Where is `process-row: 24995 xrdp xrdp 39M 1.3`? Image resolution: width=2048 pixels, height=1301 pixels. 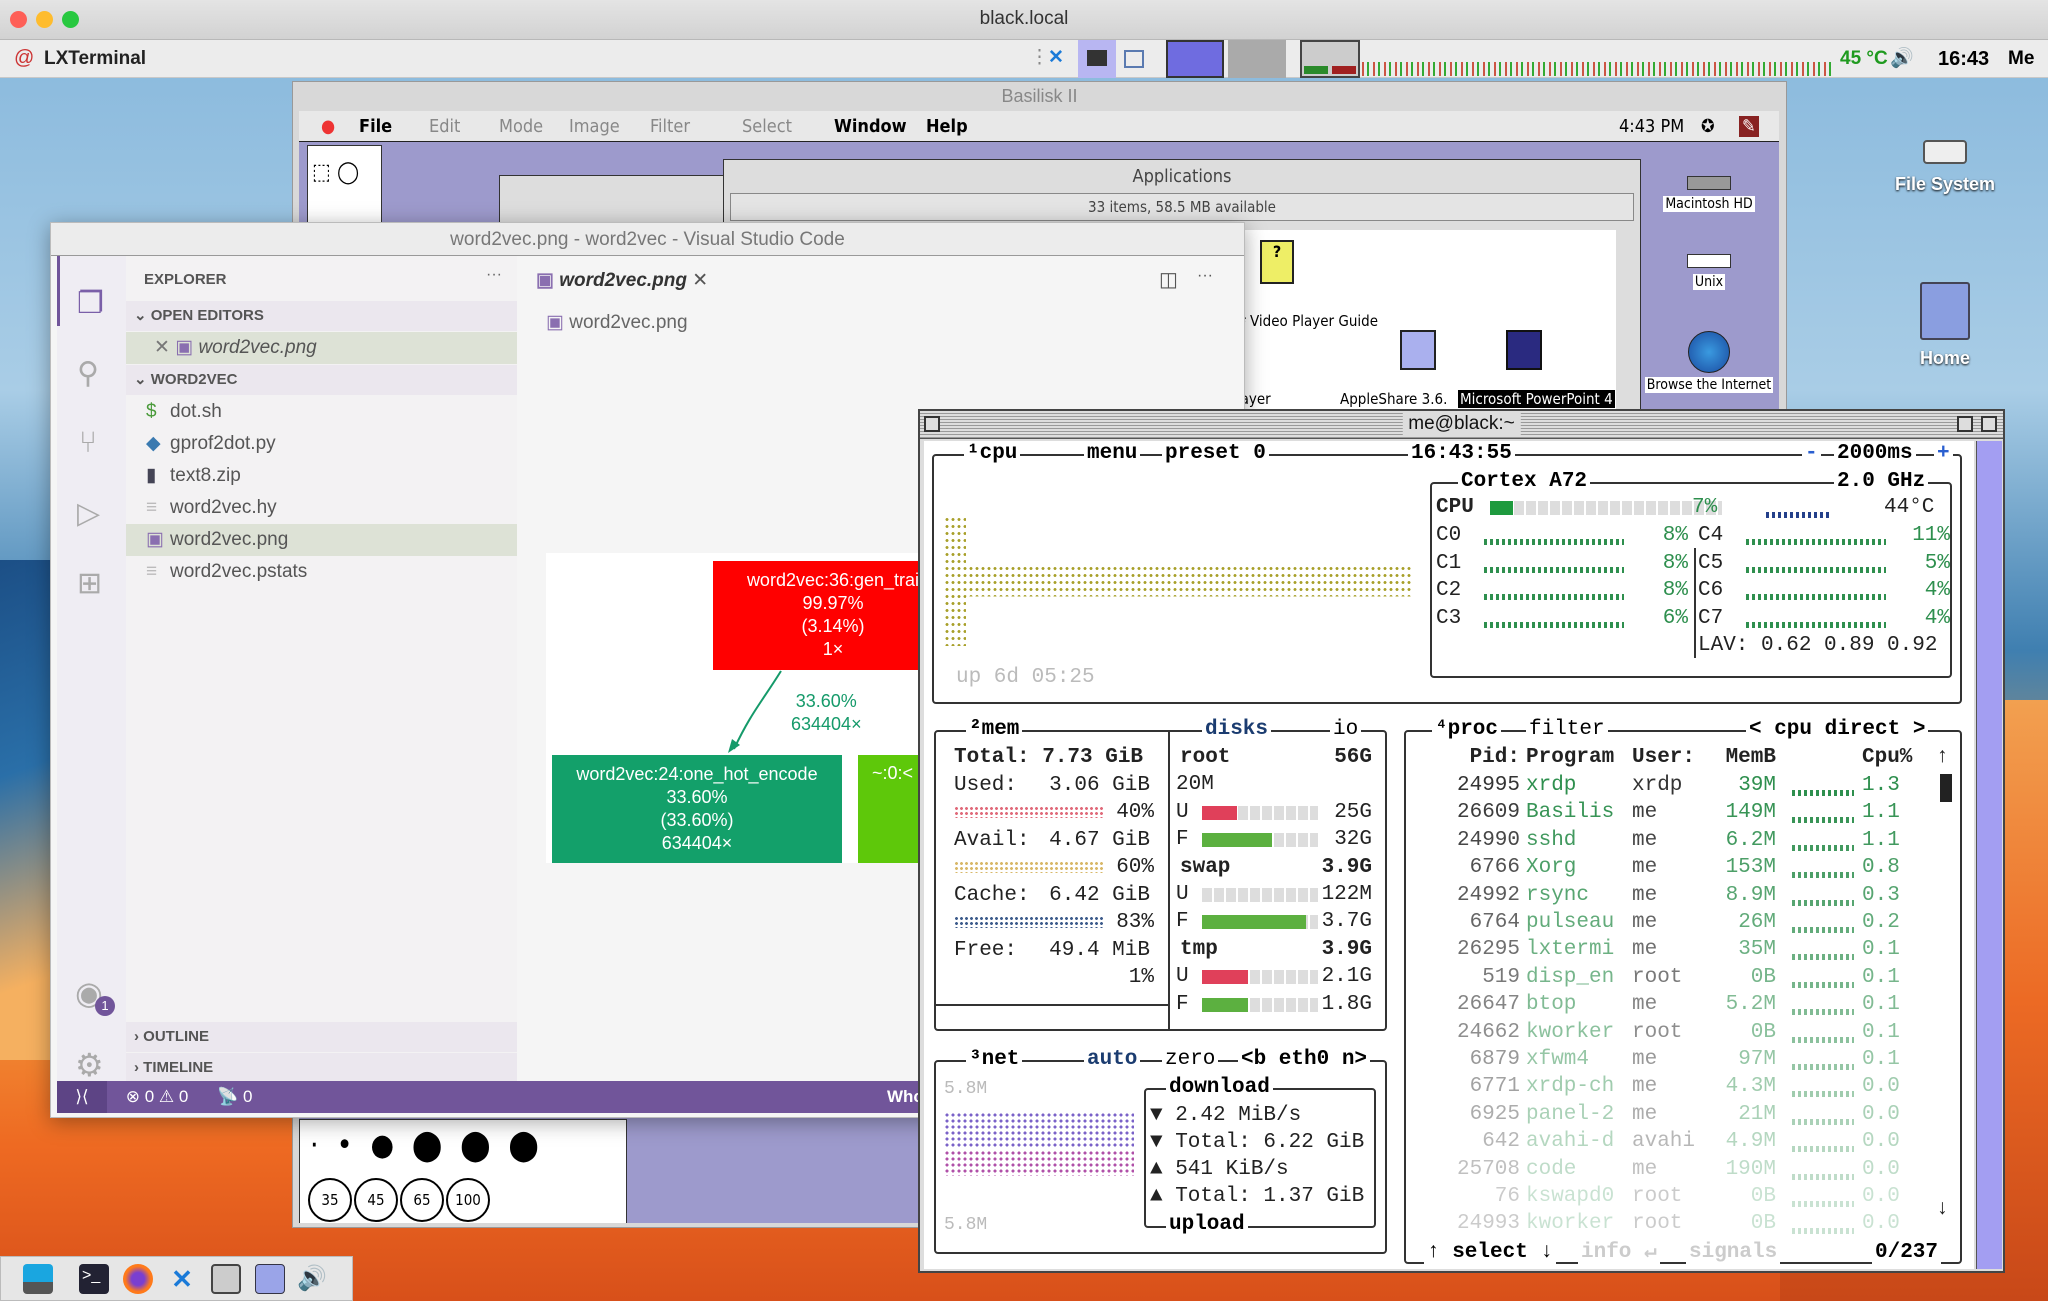 process-row: 24995 xrdp xrdp 39M 1.3 is located at coordinates (1671, 785).